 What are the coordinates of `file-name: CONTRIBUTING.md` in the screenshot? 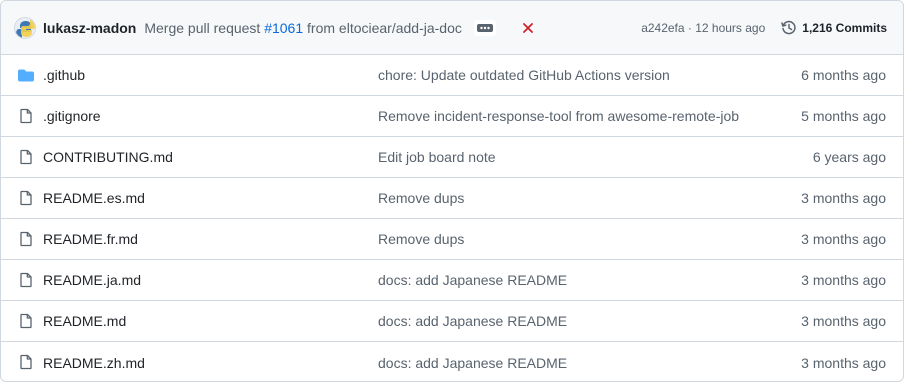 It's located at (108, 157).